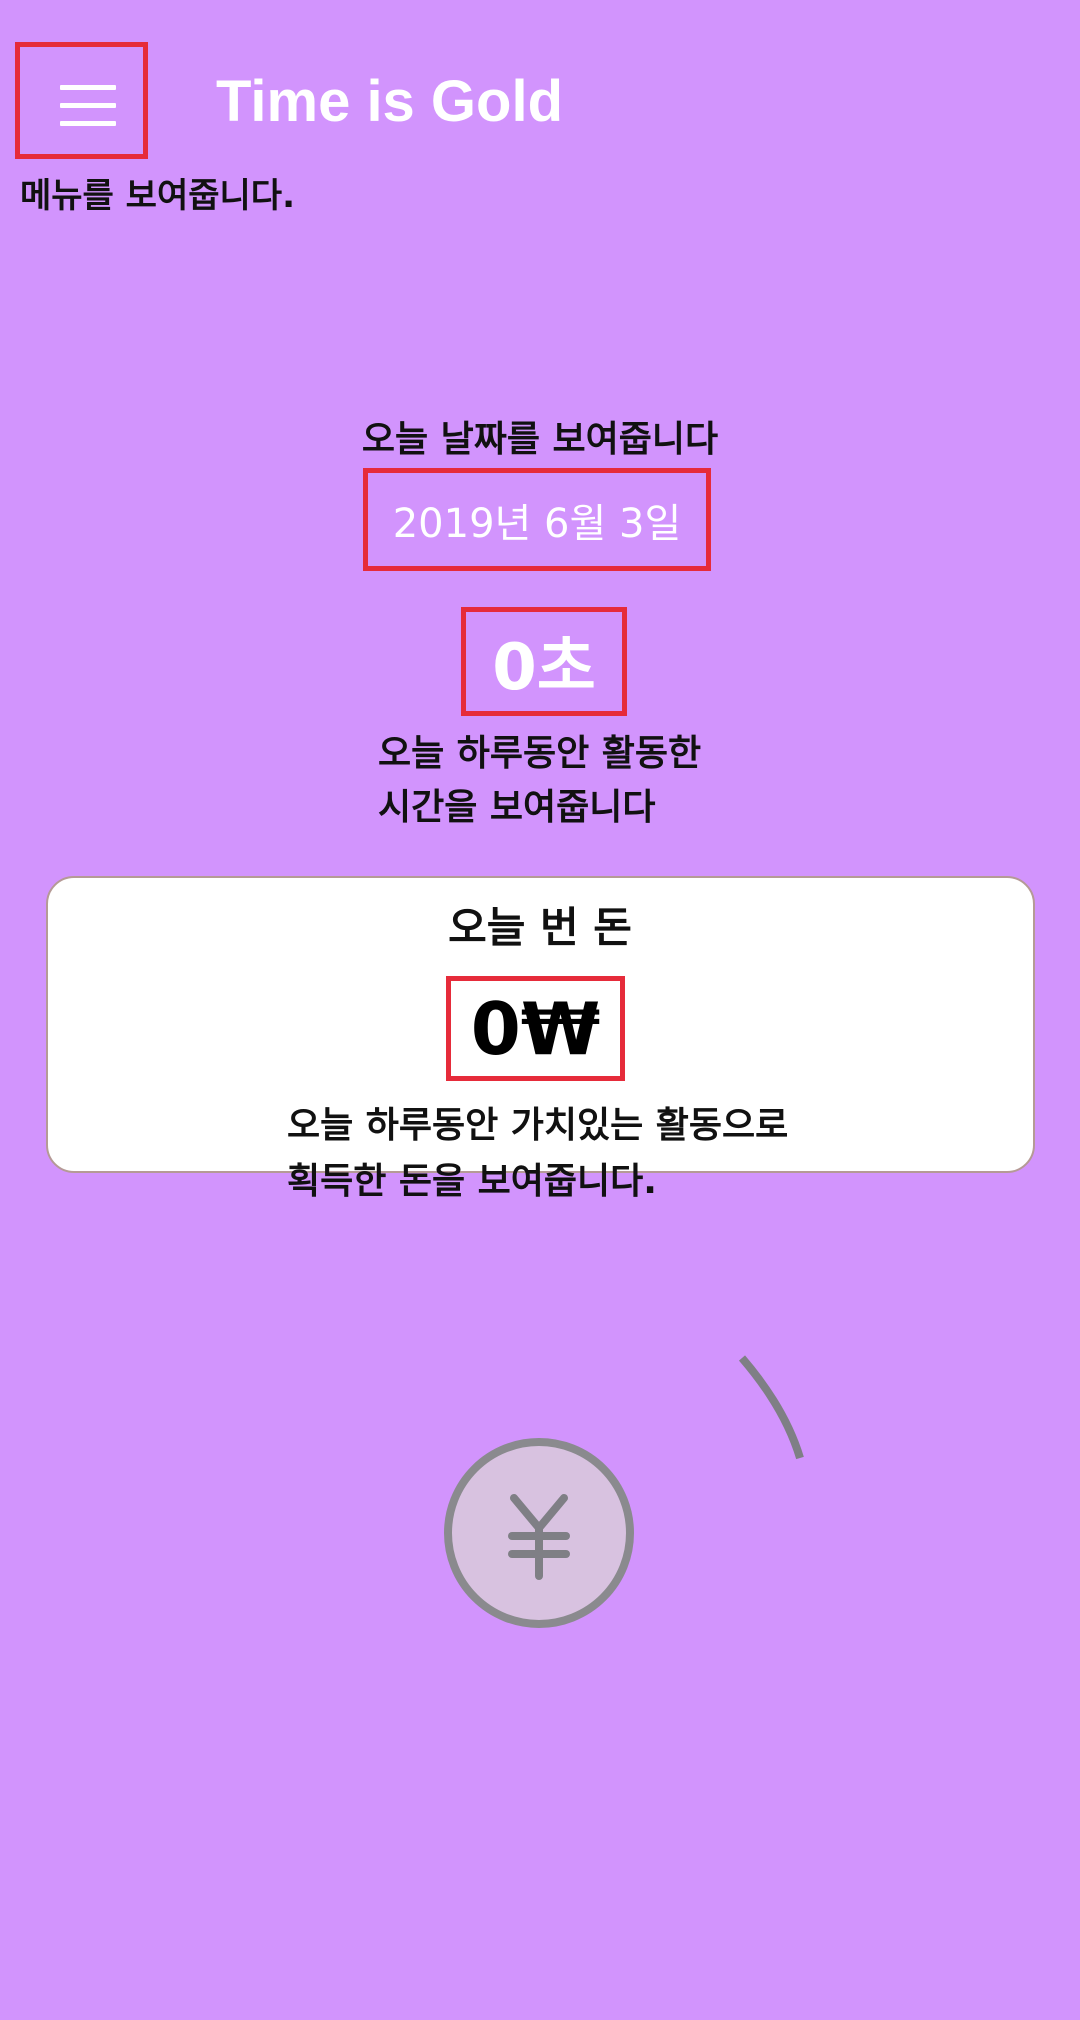  I want to click on earnings-annotation-line2: 획득한 돈을 보여줍니다., so click(472, 1181).